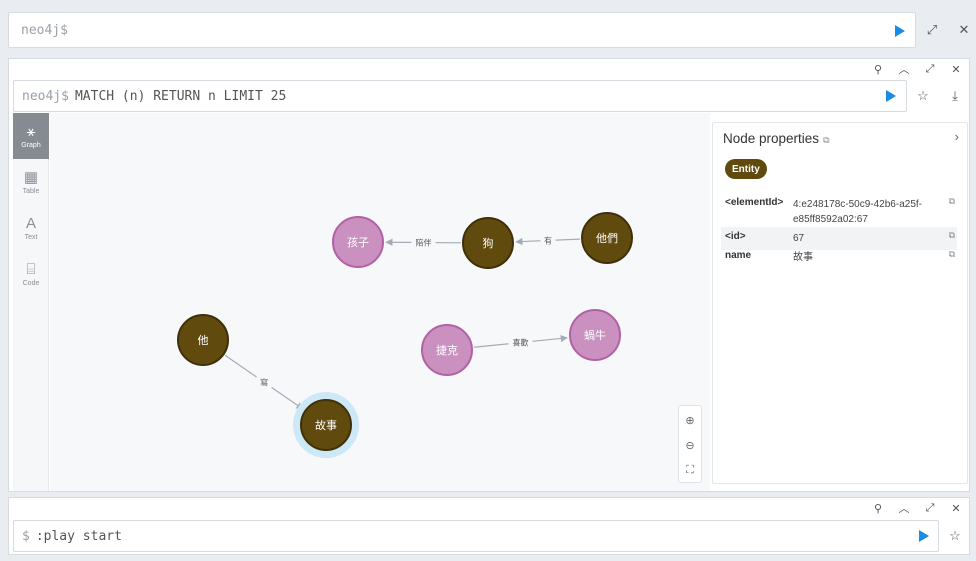  What do you see at coordinates (738, 255) in the screenshot?
I see `property-key: name` at bounding box center [738, 255].